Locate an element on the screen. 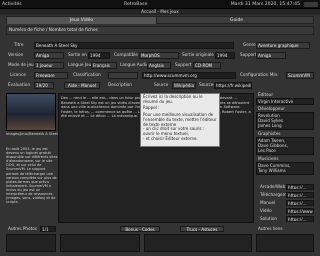  source-label: Source is located at coordinates (161, 84).